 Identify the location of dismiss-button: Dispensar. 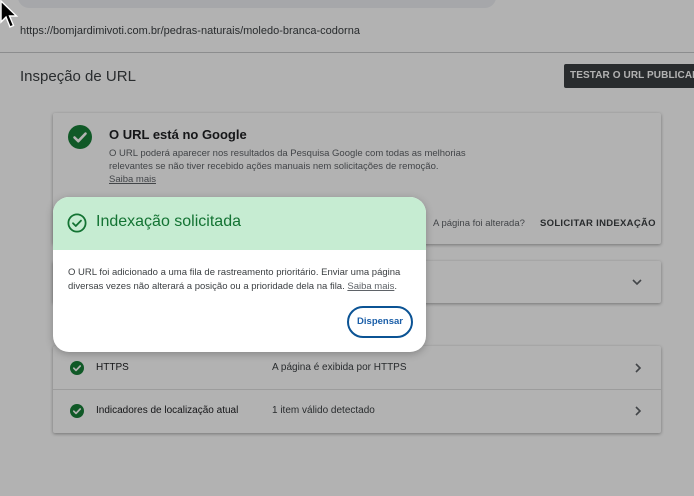
(380, 322).